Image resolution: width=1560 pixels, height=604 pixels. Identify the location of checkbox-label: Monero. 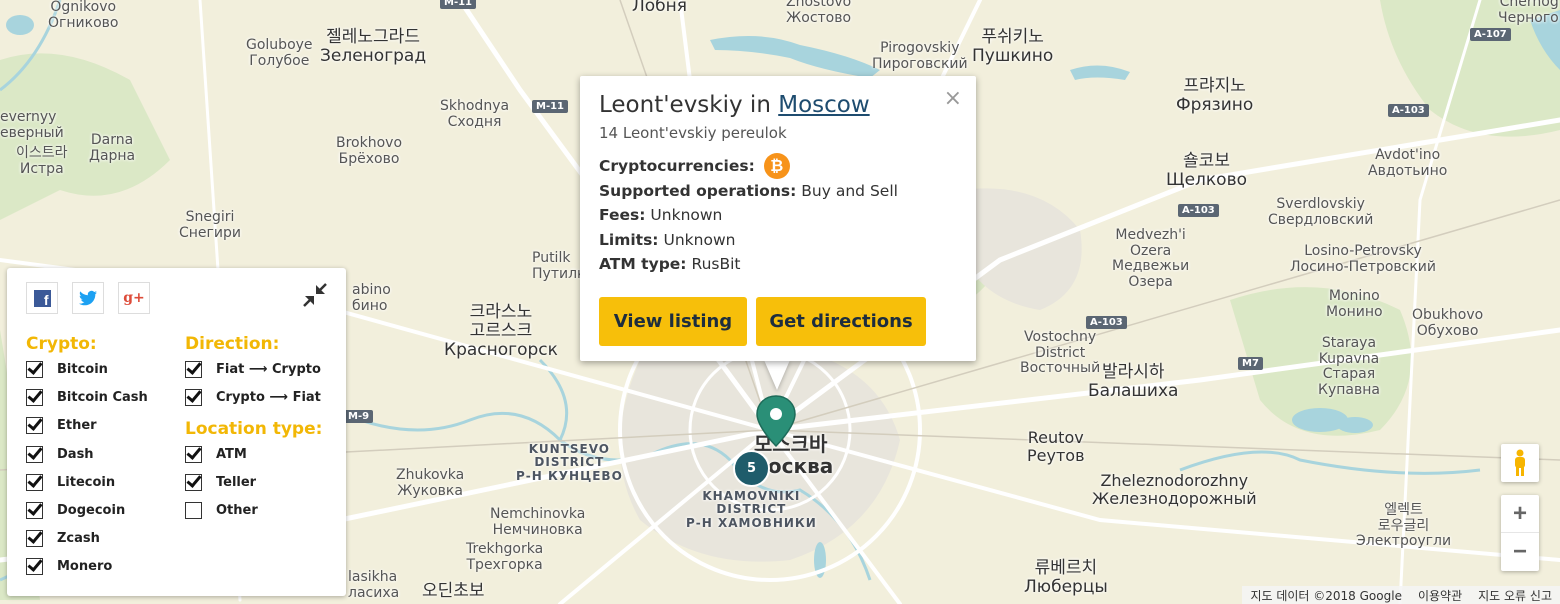
(85, 567).